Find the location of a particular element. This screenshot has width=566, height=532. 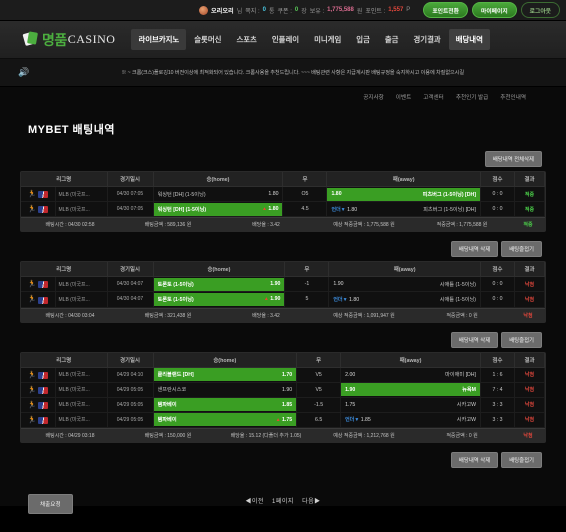

nav-item-withdraw: 출금 is located at coordinates (392, 39).